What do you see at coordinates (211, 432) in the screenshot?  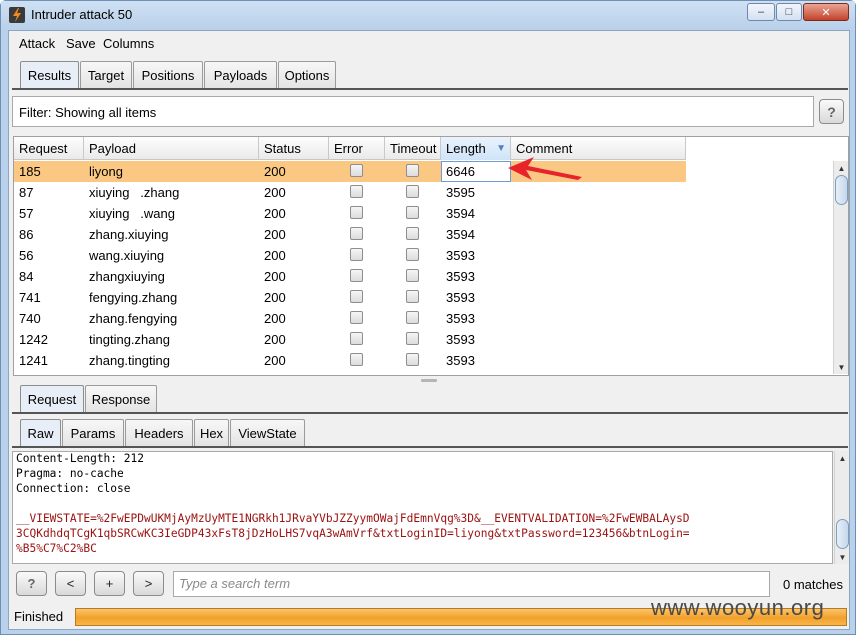 I see `tab-hex: Hex` at bounding box center [211, 432].